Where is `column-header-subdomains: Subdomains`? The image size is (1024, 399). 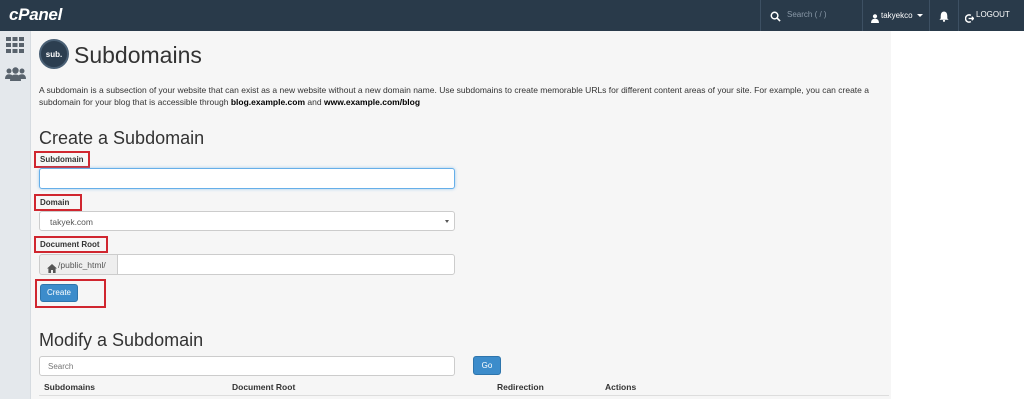 column-header-subdomains: Subdomains is located at coordinates (69, 387).